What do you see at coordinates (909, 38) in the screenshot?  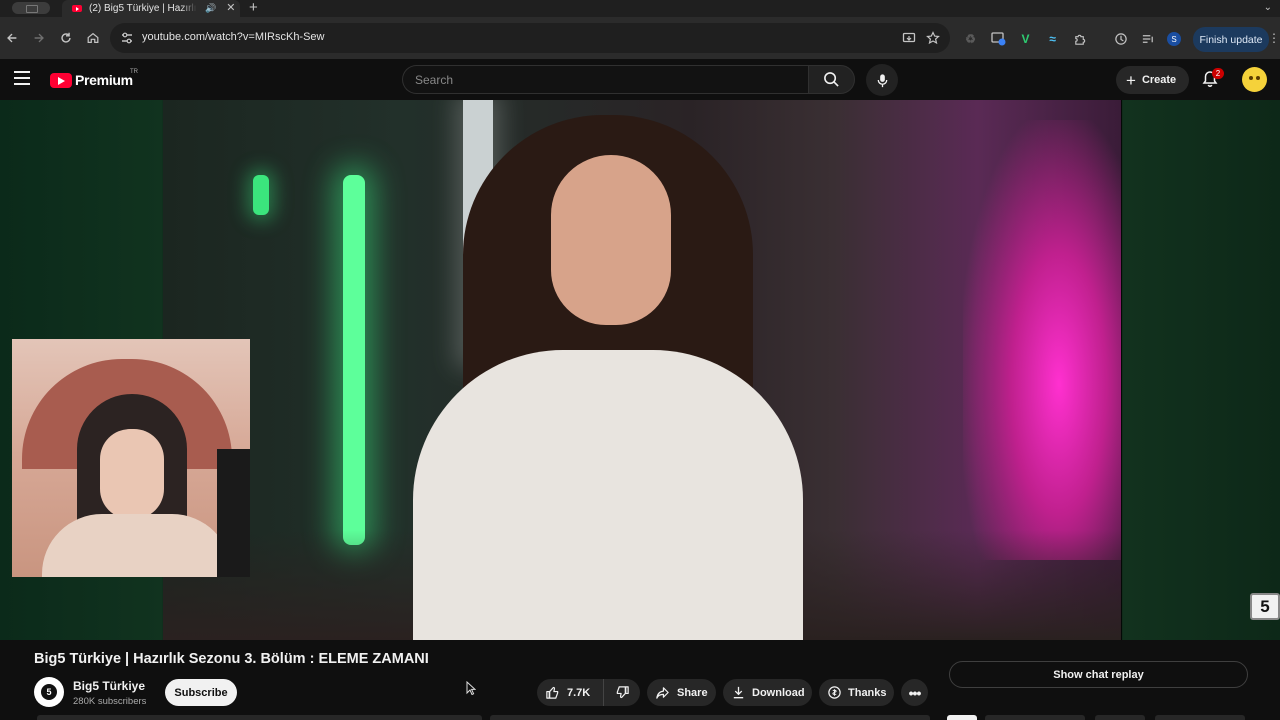 I see `install-app-icon` at bounding box center [909, 38].